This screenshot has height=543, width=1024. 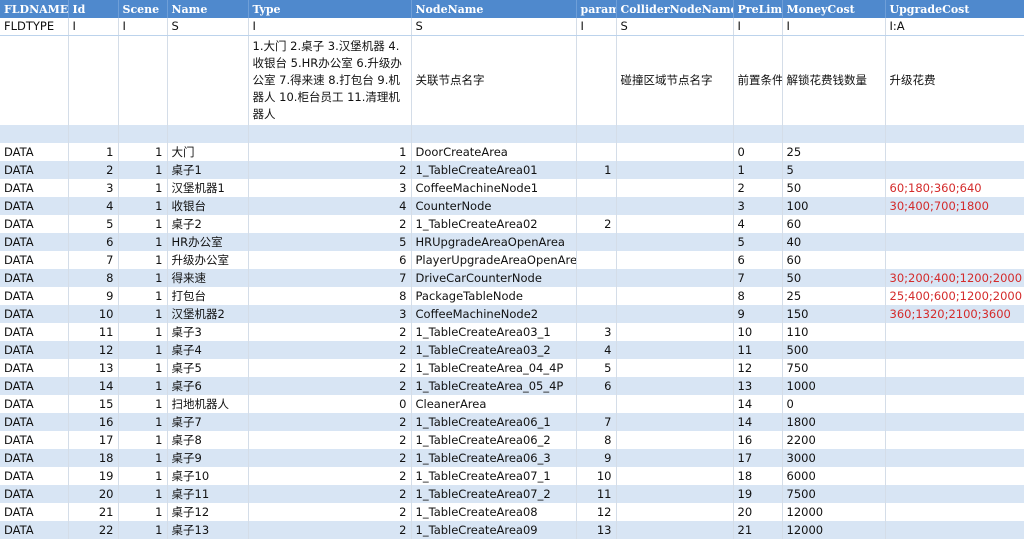 I want to click on cell-nodeName: CoffeeMachineNode1, so click(x=494, y=188).